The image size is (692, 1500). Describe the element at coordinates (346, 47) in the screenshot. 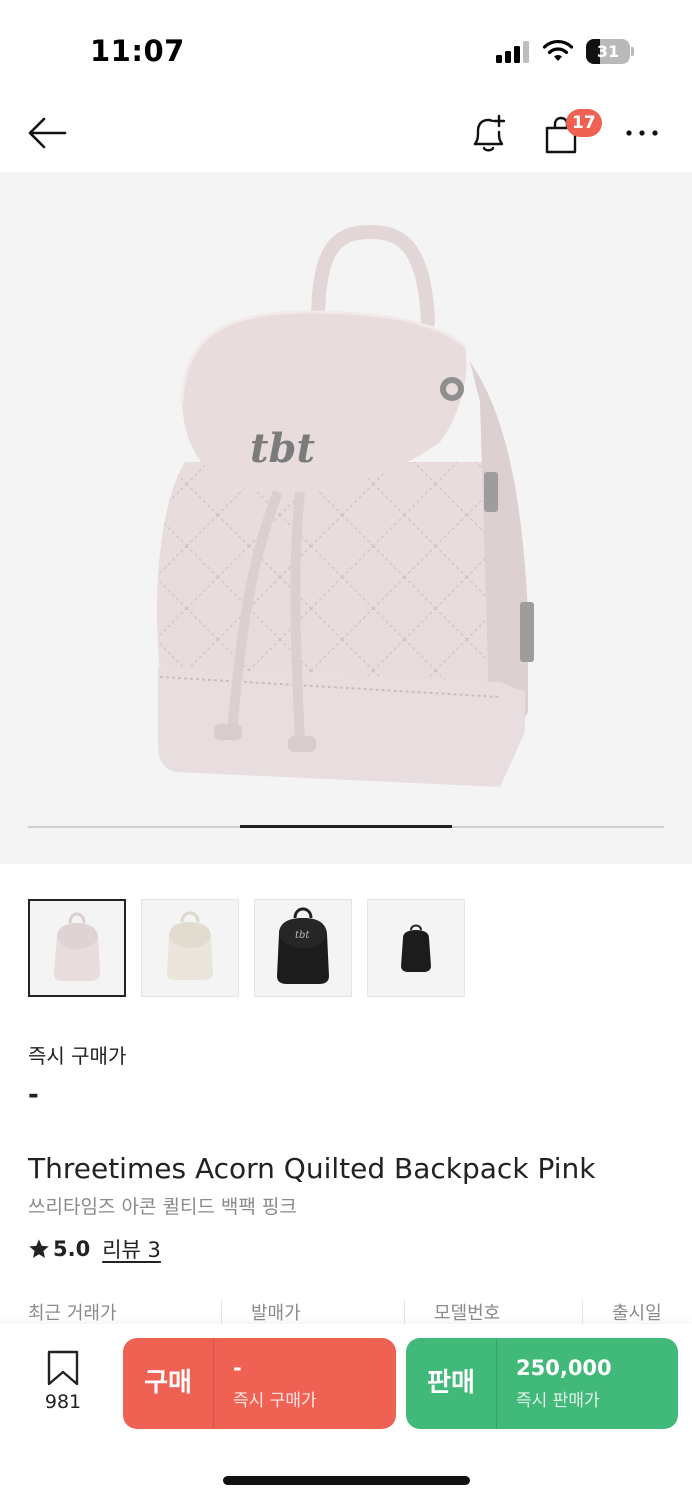

I see `status-bar: 11:07 31` at that location.